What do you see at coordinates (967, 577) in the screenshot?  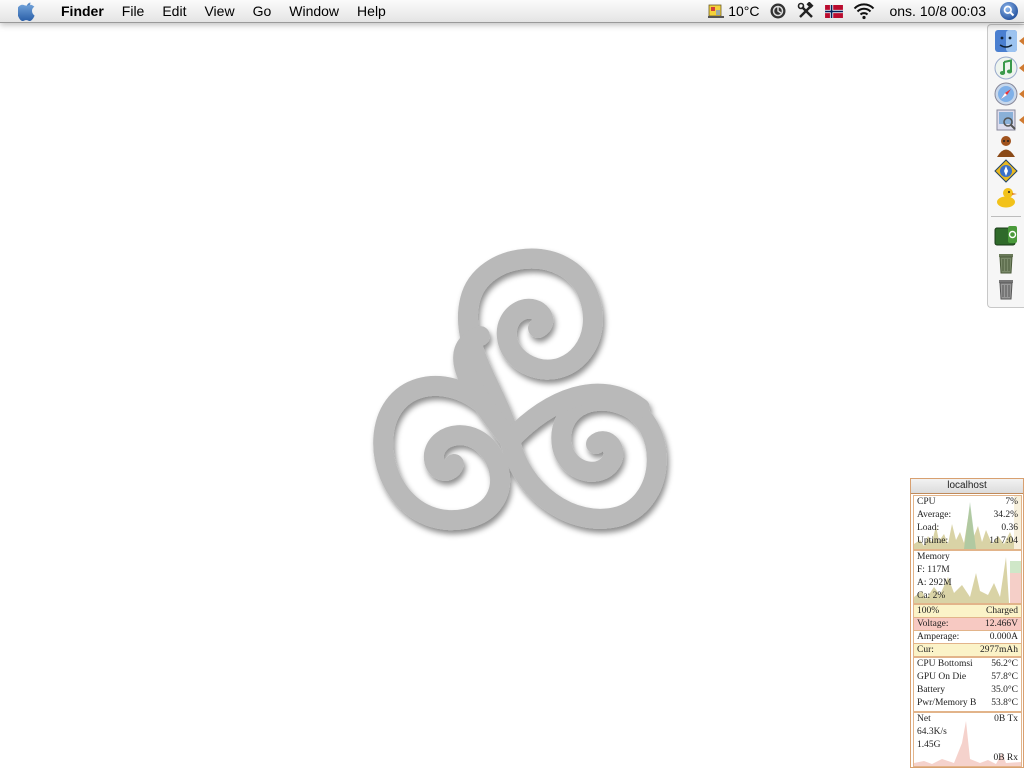 I see `memory-panel: Memory F: 117M A: 292M Ca: 2%` at bounding box center [967, 577].